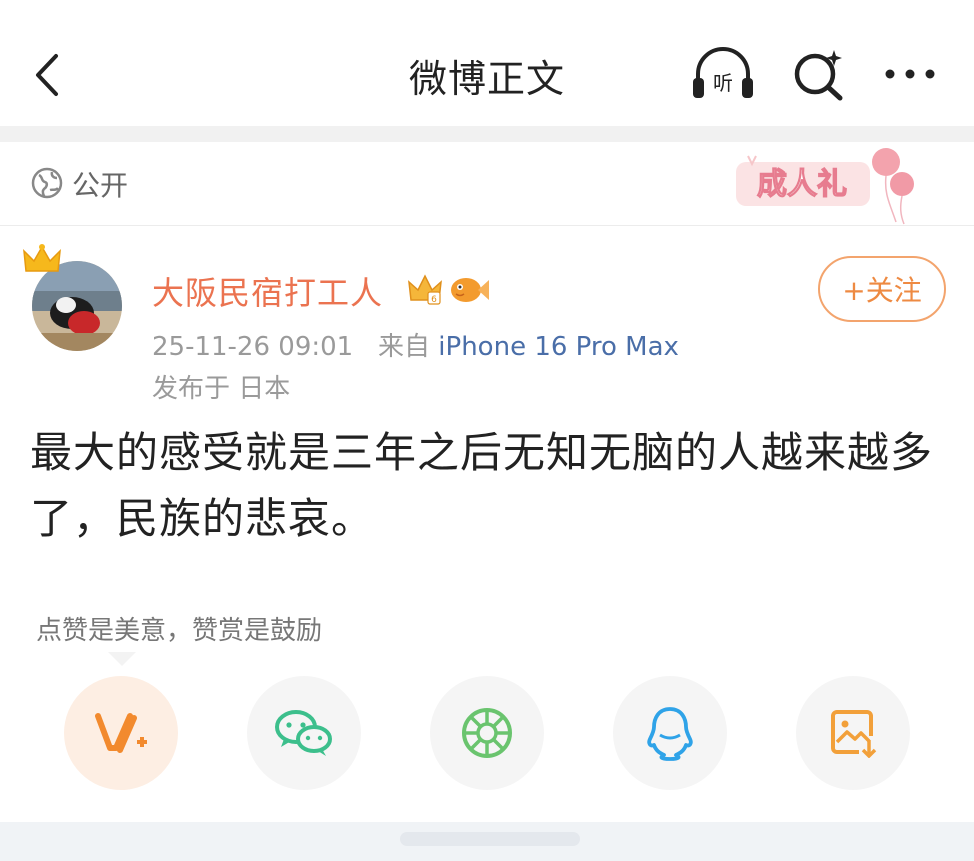 Image resolution: width=974 pixels, height=861 pixels. I want to click on more-button, so click(910, 74).